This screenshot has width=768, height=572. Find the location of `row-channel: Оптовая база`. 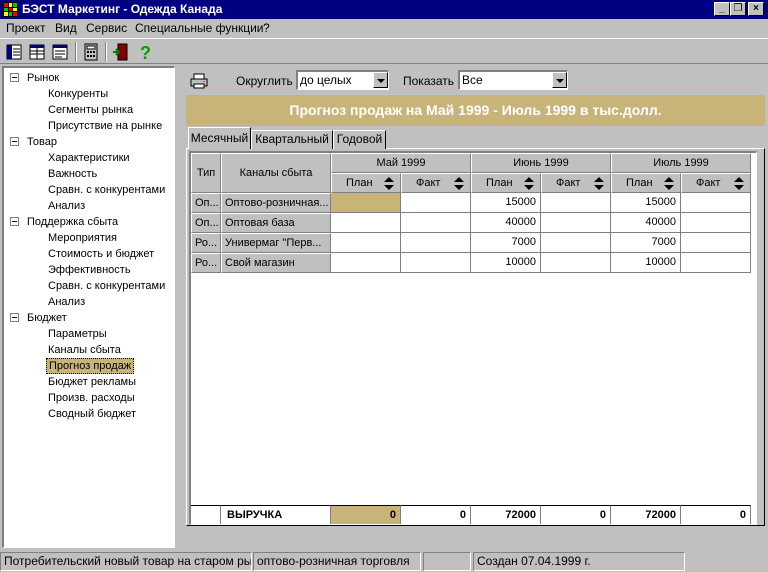

row-channel: Оптовая база is located at coordinates (276, 223).